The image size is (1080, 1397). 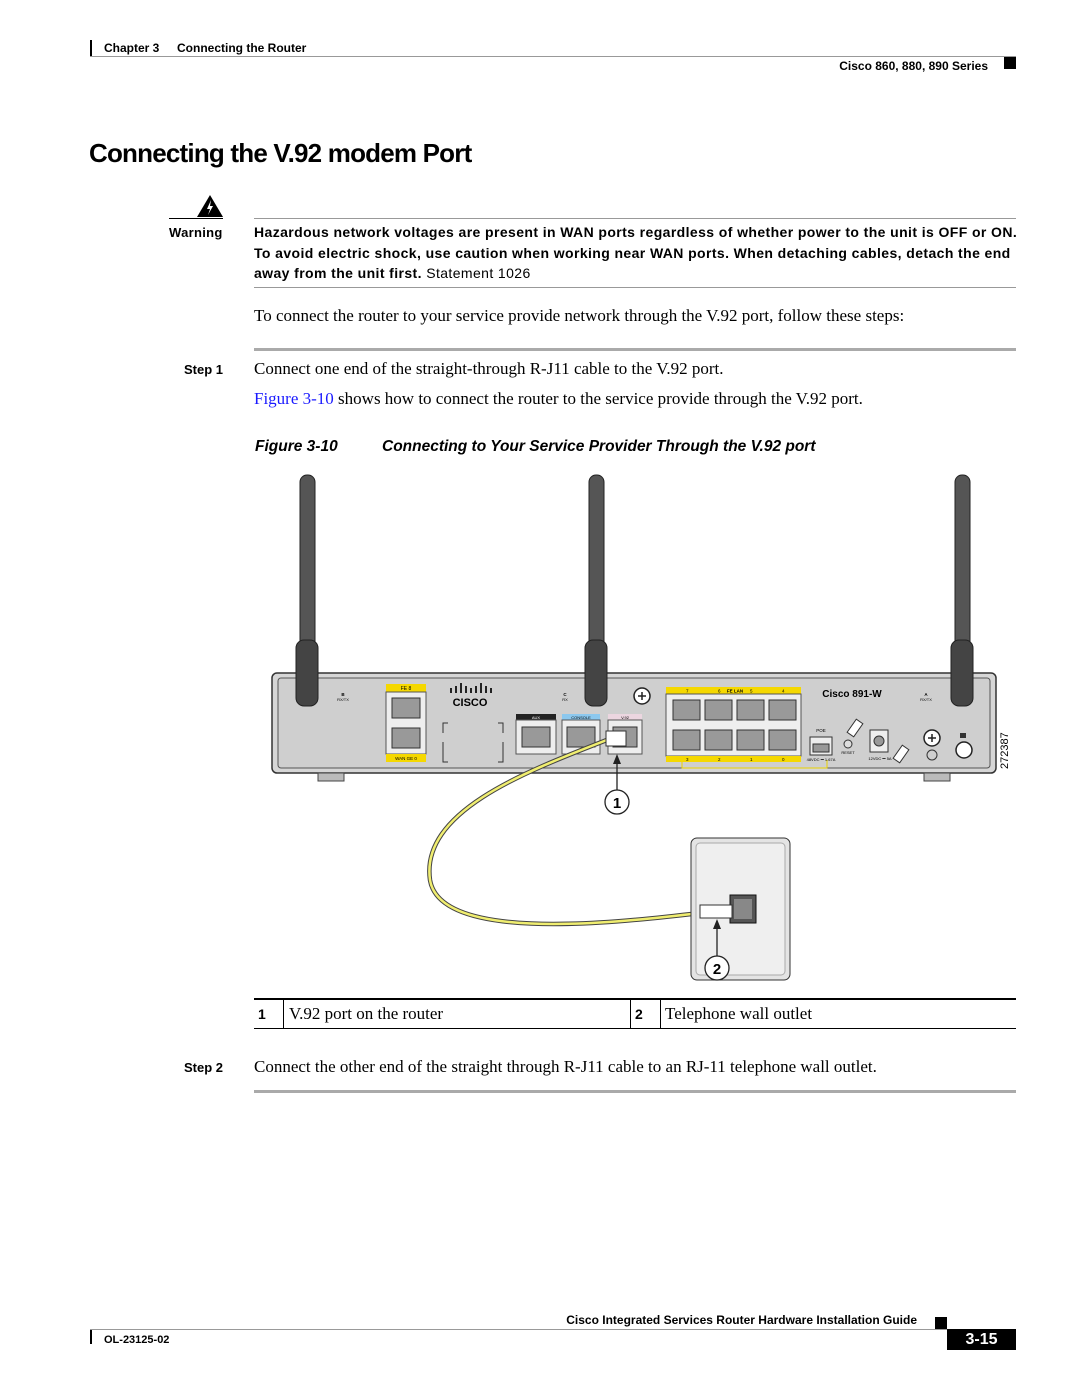 What do you see at coordinates (307, 590) in the screenshot?
I see `antenna-b` at bounding box center [307, 590].